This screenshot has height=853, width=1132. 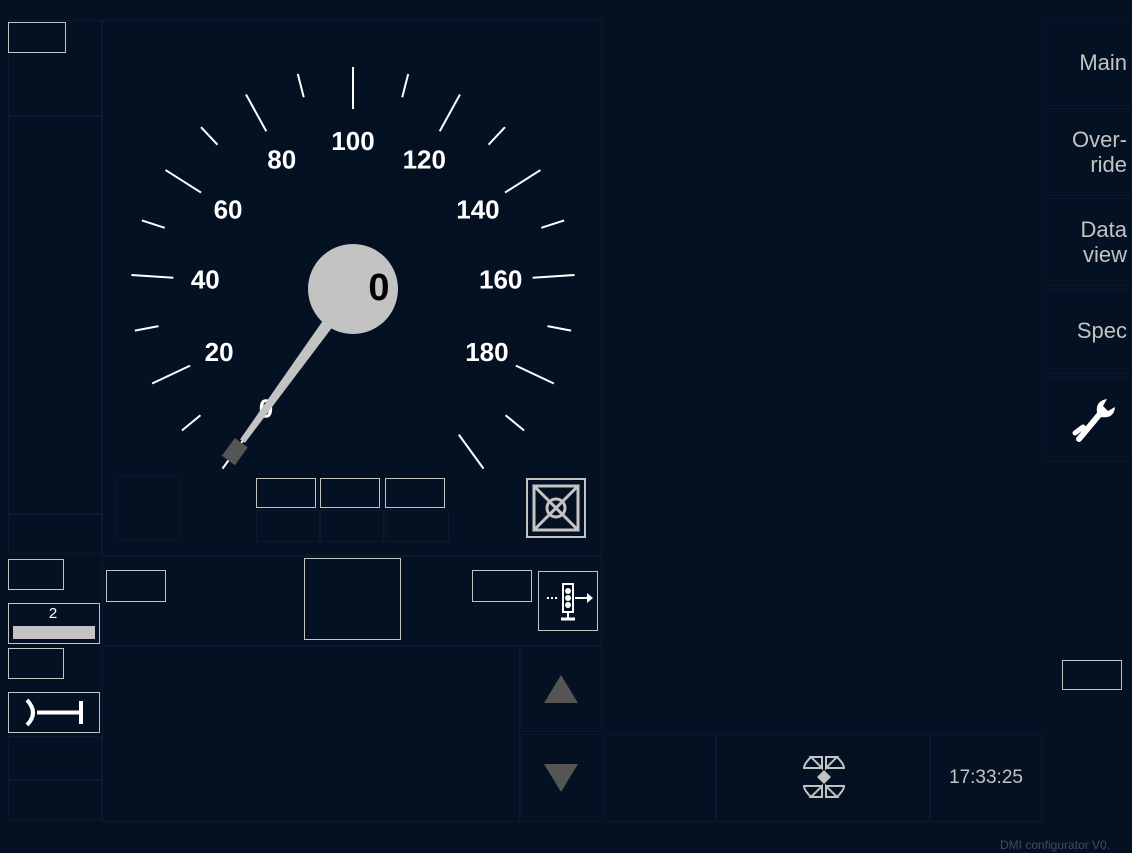 I want to click on scroll-down-button, so click(x=561, y=778).